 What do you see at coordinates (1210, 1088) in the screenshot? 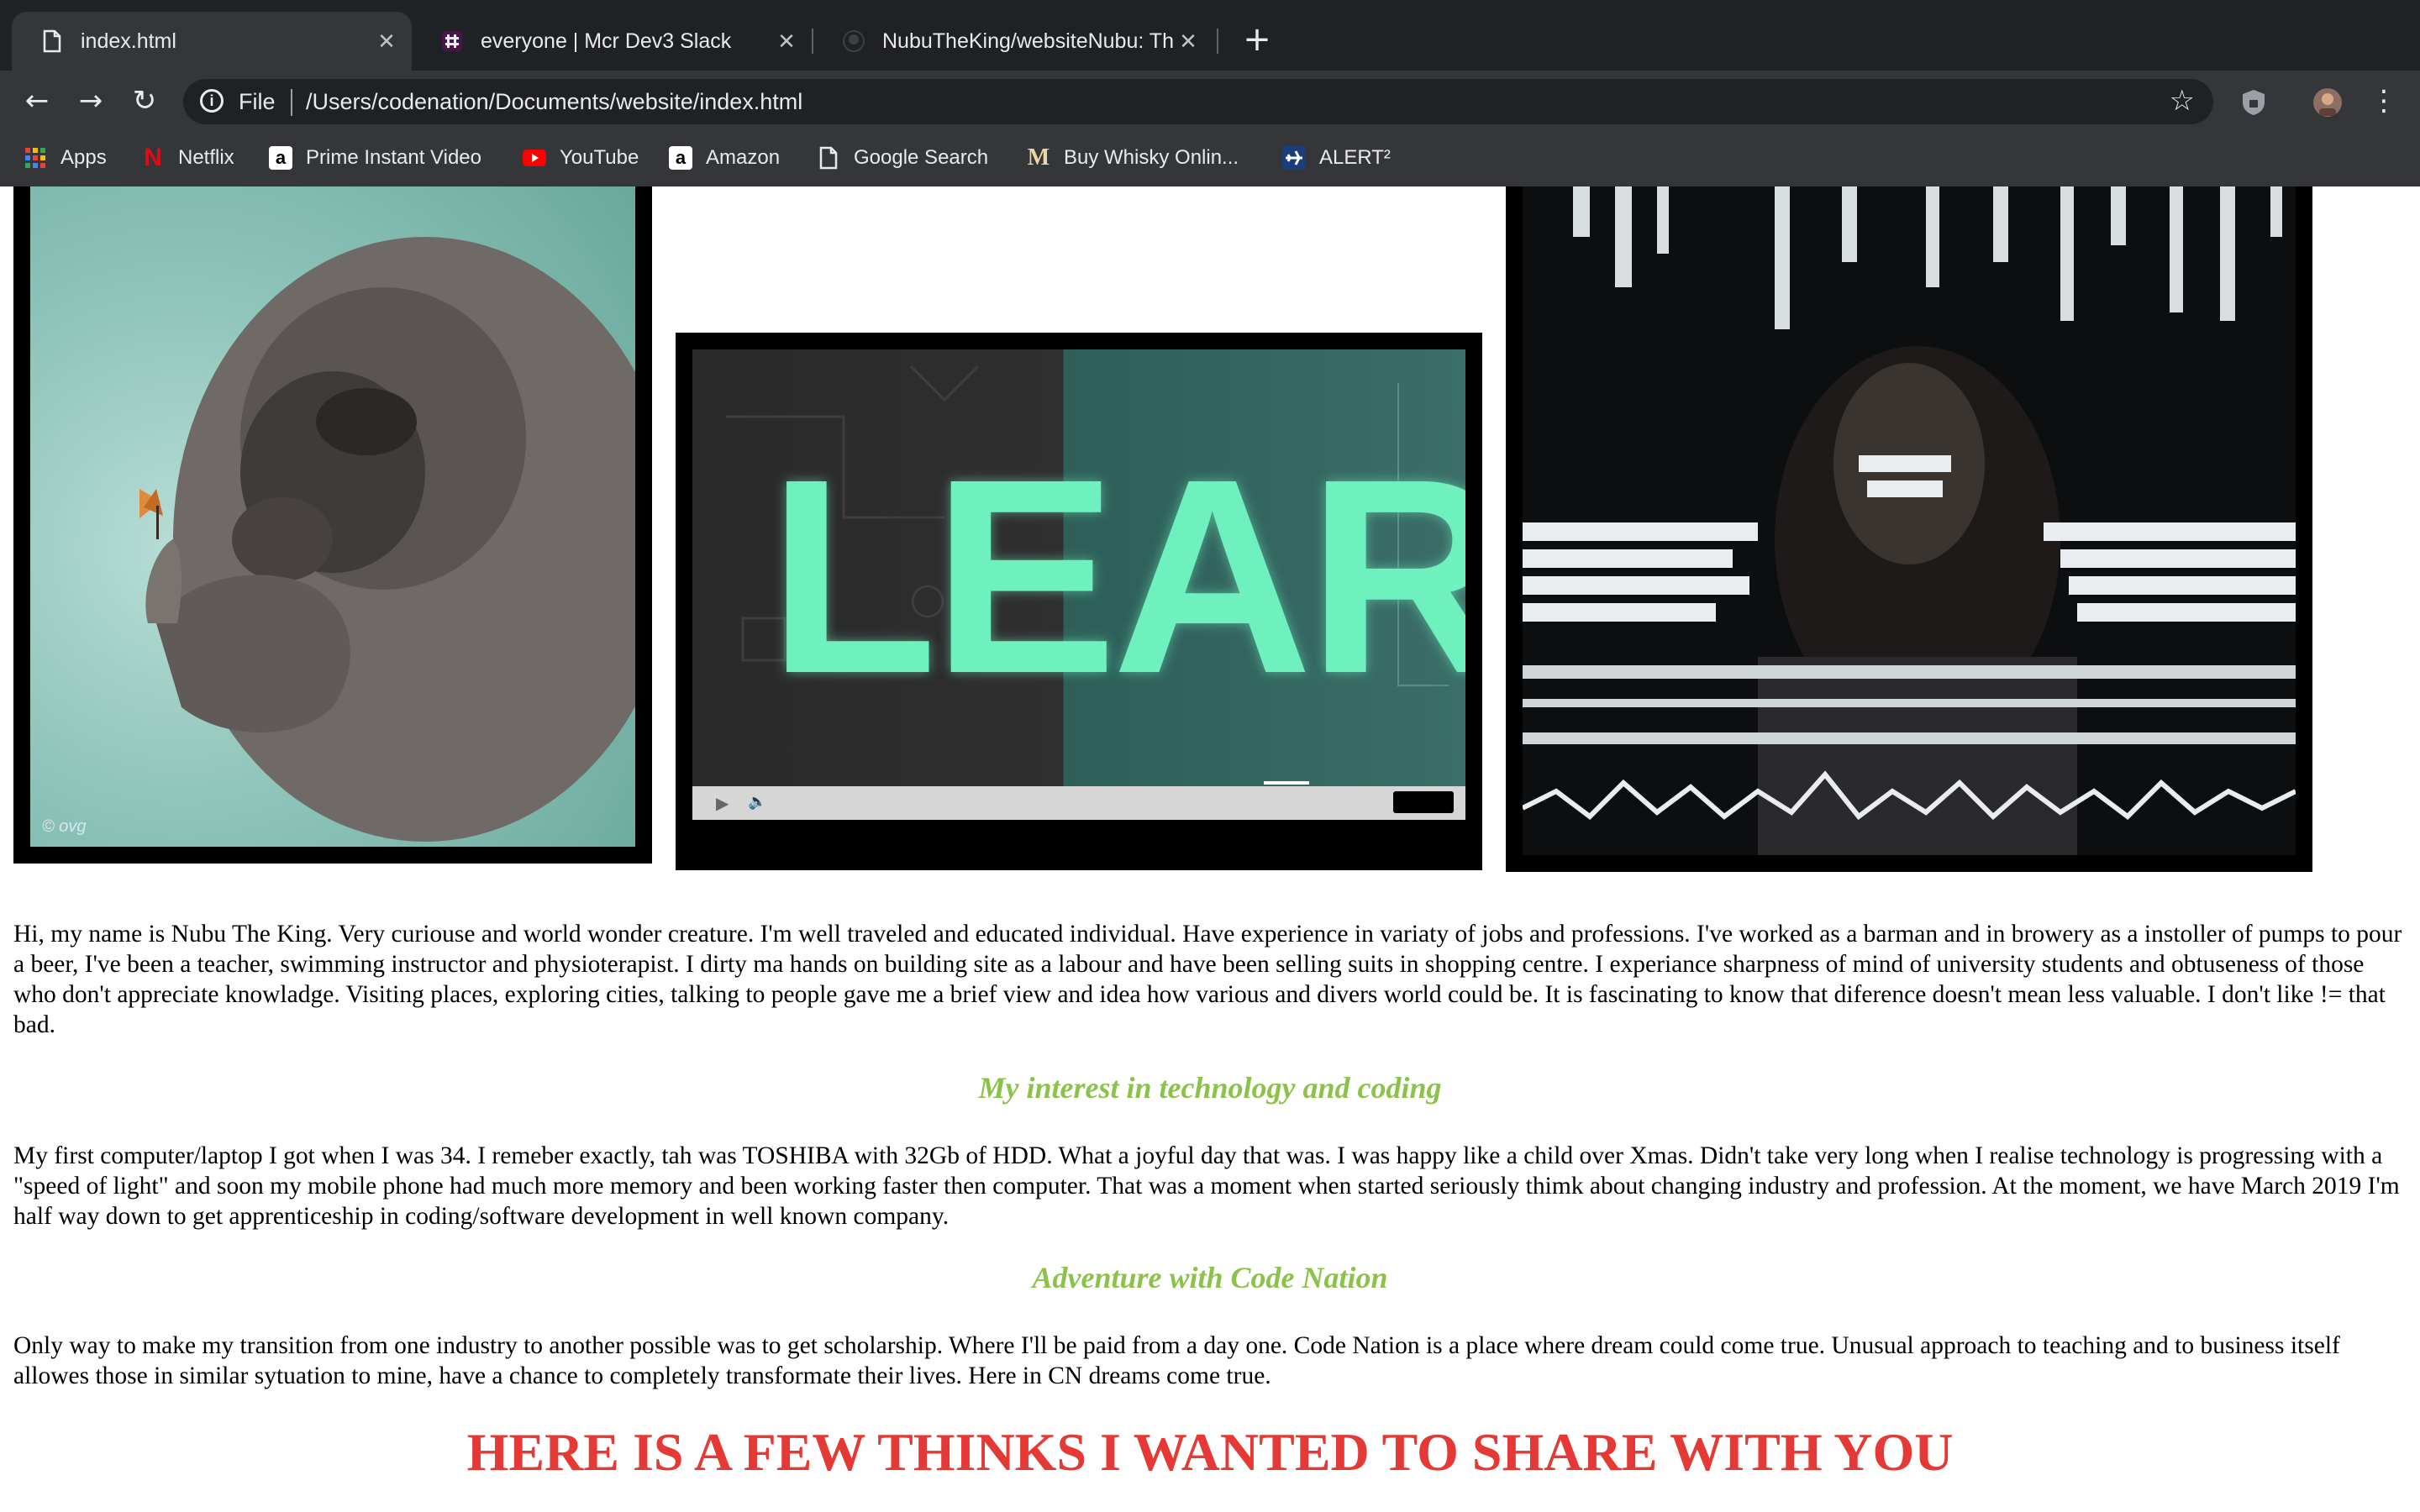
I see `interest-heading: My interest in technology and coding` at bounding box center [1210, 1088].